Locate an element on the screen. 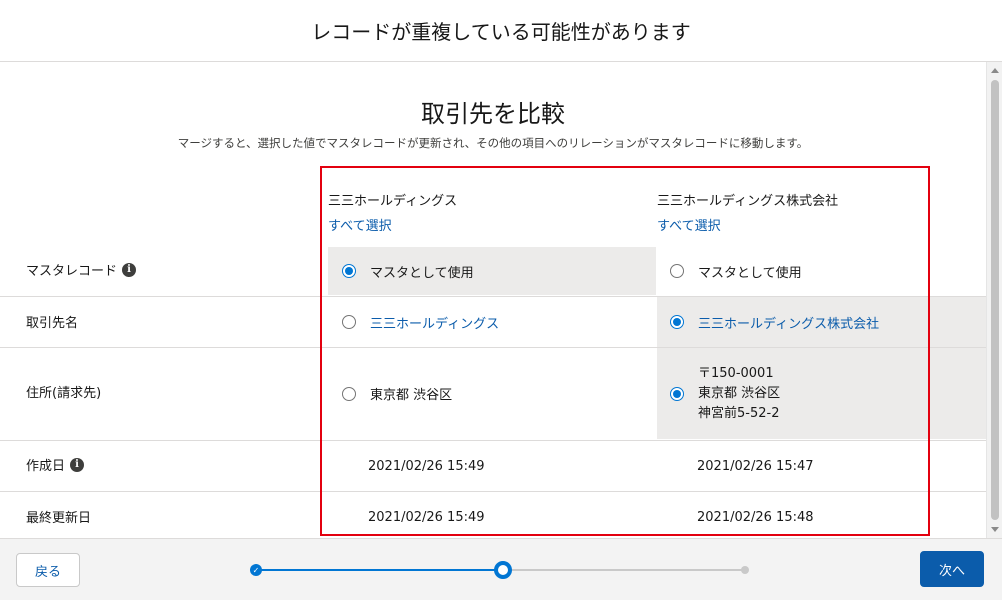 The width and height of the screenshot is (1002, 600). step-current-marker is located at coordinates (503, 570).